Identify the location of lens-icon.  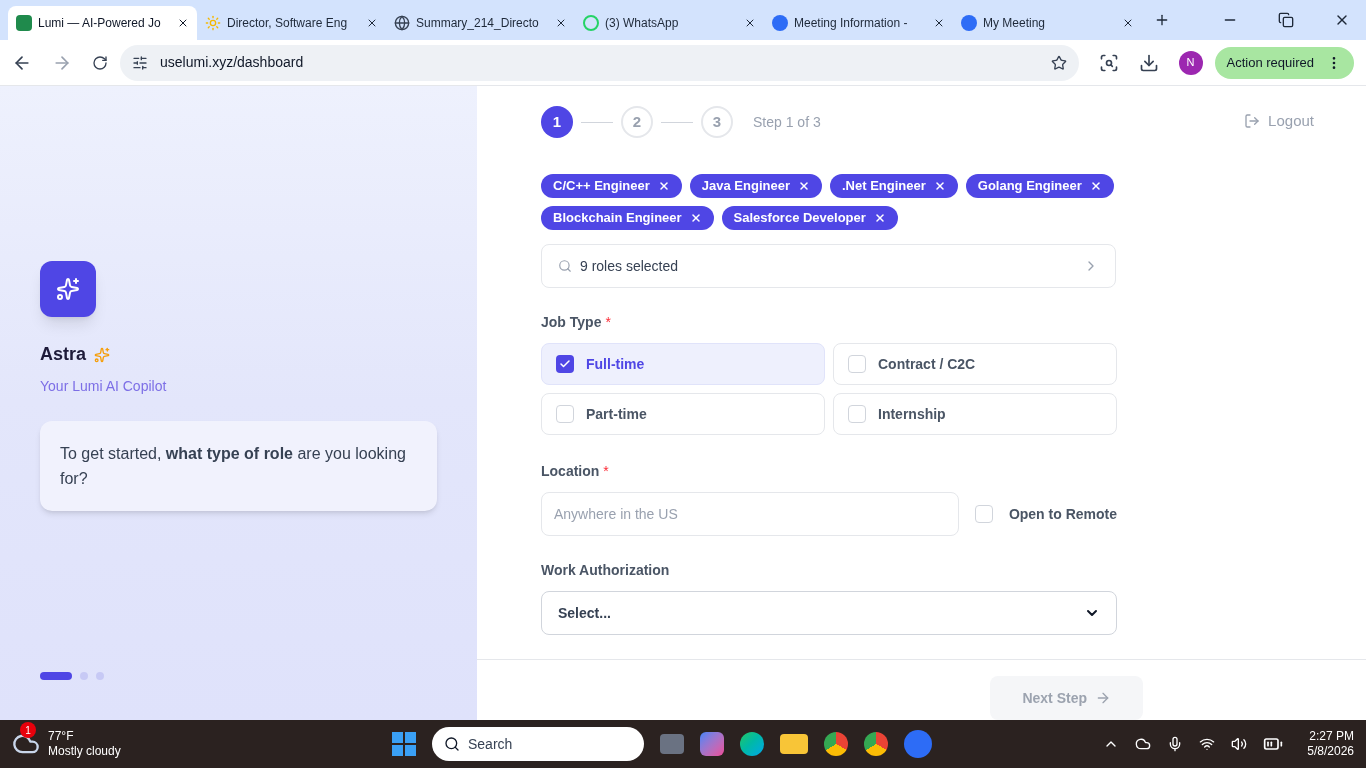
(1108, 62).